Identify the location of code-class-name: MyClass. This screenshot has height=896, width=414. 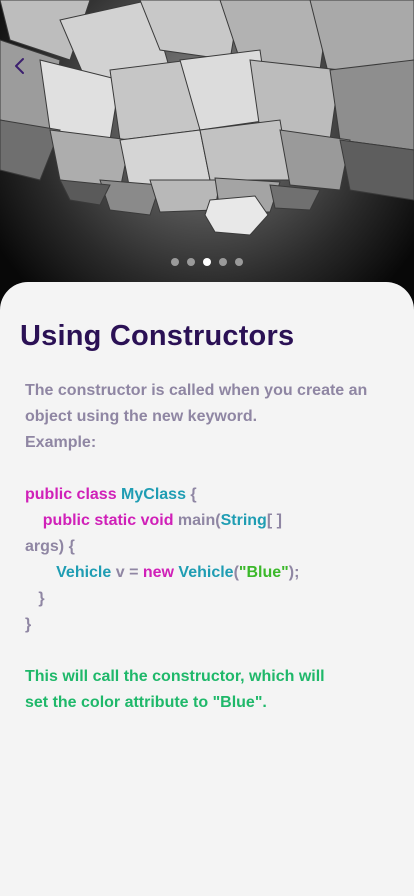
(153, 494).